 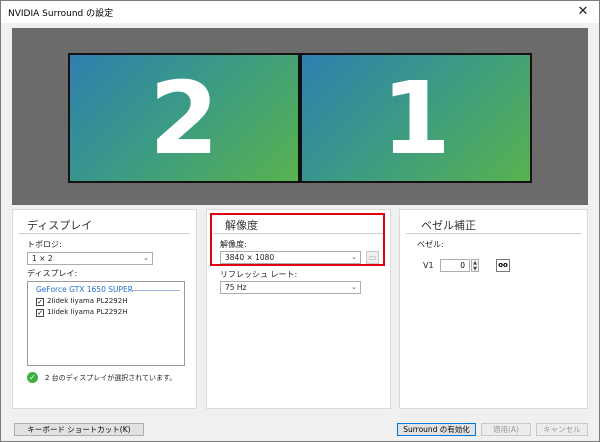 I want to click on refresh-rate-value: 75 Hz, so click(x=236, y=287).